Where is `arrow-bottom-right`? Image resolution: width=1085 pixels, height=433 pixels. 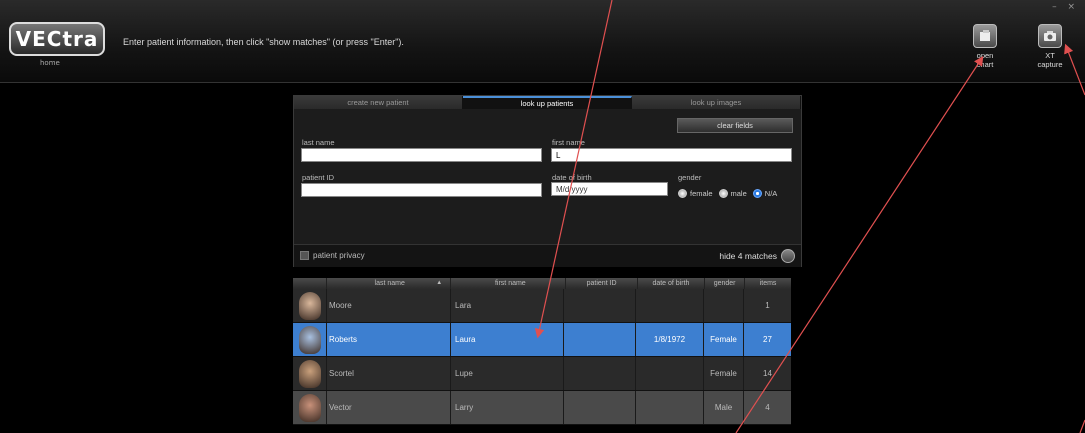 arrow-bottom-right is located at coordinates (1082, 426).